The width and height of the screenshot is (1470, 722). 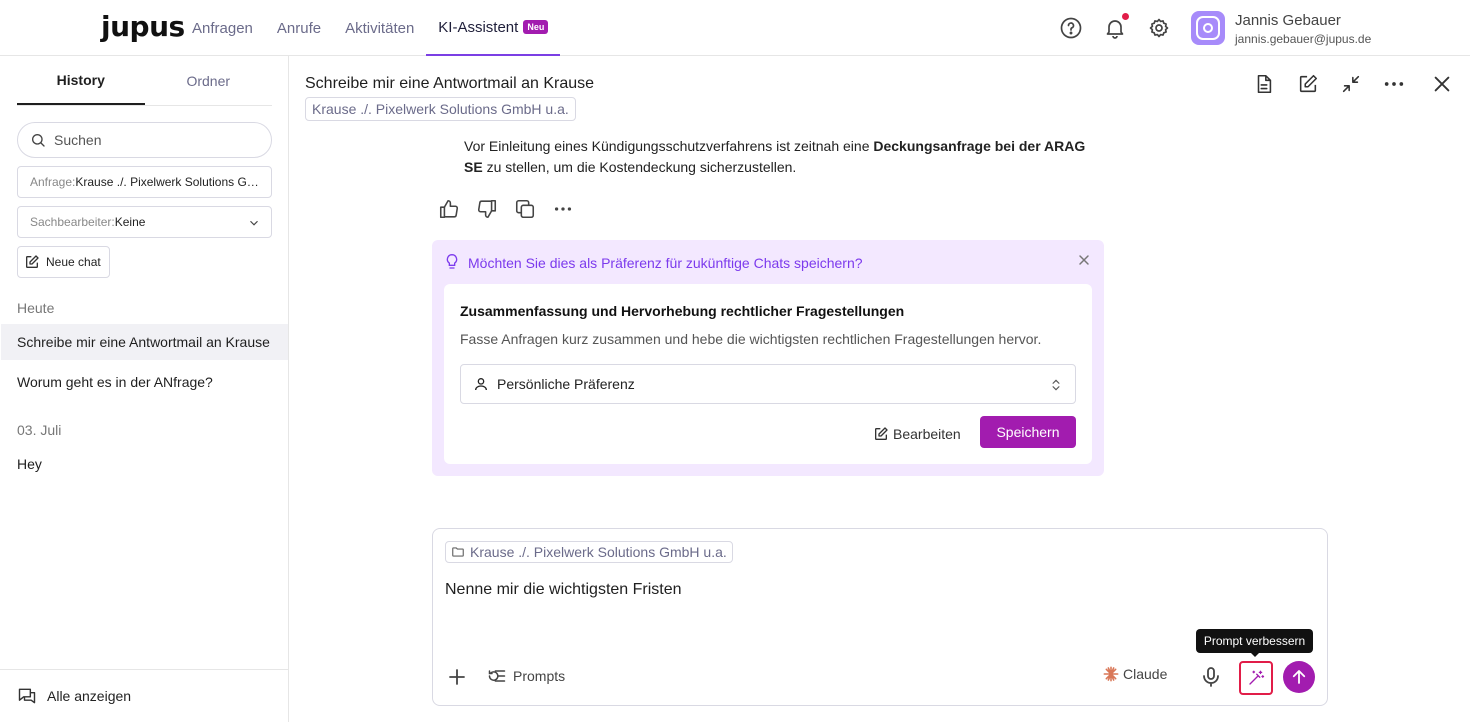 What do you see at coordinates (566, 384) in the screenshot?
I see `preference-scope-value: Persönliche Präferenz` at bounding box center [566, 384].